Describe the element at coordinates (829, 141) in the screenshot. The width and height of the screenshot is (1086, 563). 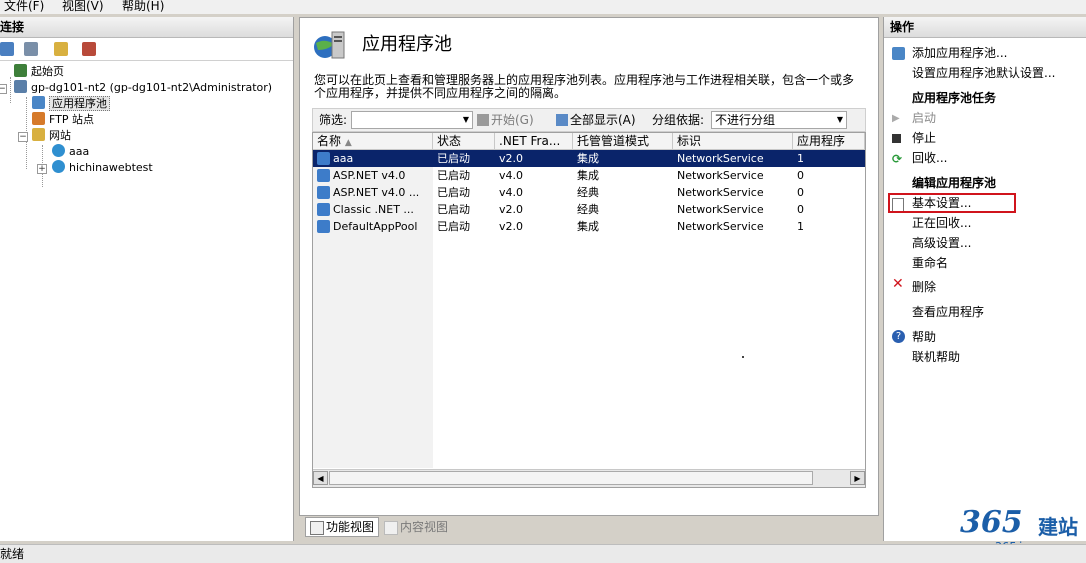
I see `column-apps: 应用程序` at that location.